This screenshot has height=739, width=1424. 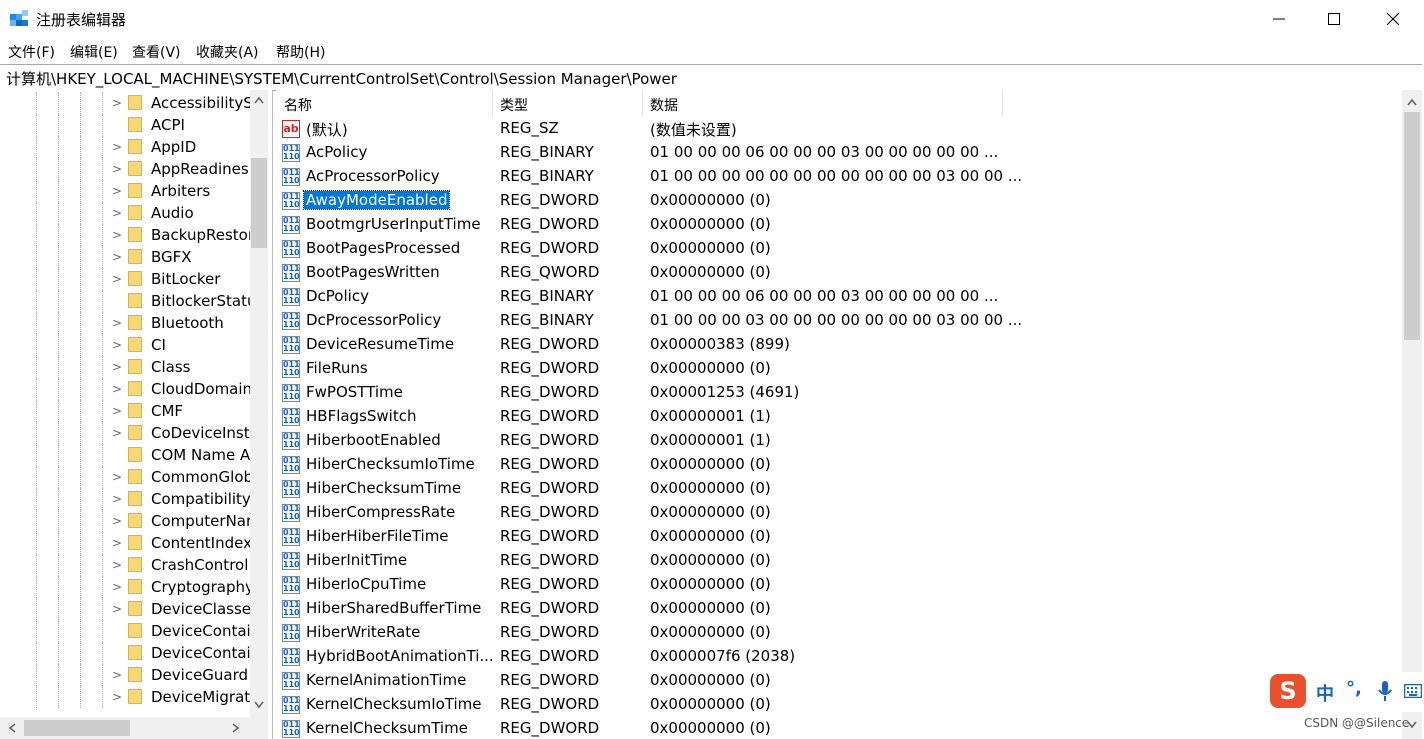 I want to click on maximize-button, so click(x=1334, y=19).